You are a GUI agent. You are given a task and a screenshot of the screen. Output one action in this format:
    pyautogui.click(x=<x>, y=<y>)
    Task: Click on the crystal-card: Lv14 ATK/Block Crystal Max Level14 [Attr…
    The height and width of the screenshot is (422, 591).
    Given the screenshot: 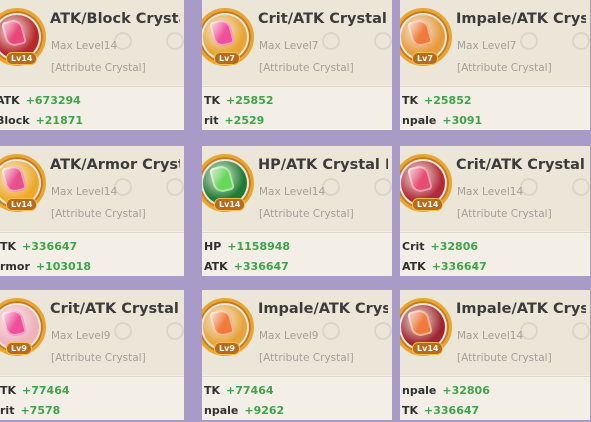 What is the action you would take?
    pyautogui.click(x=92, y=65)
    